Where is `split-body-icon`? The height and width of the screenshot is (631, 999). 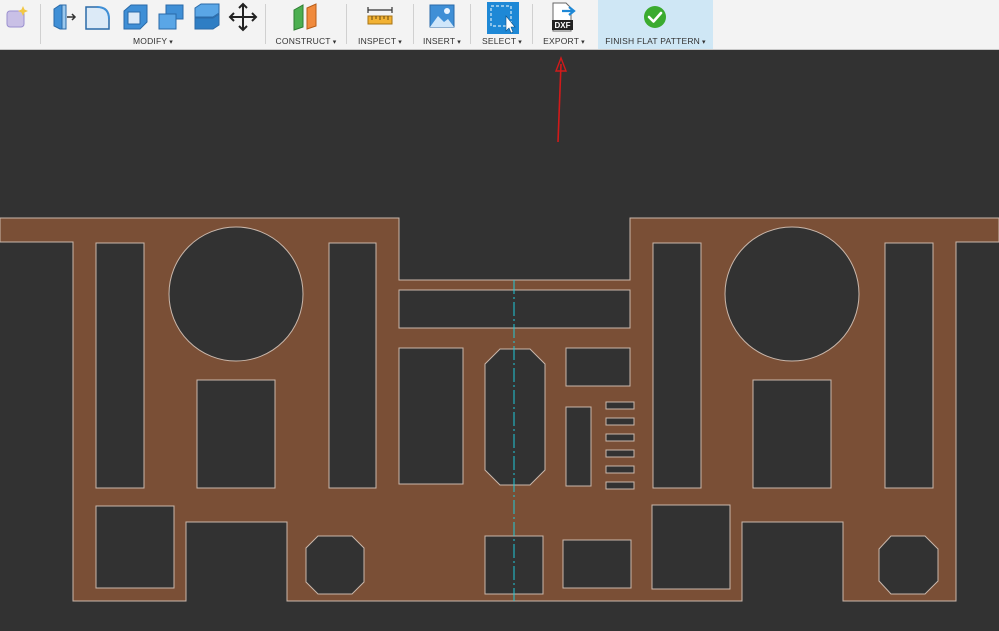 split-body-icon is located at coordinates (207, 17).